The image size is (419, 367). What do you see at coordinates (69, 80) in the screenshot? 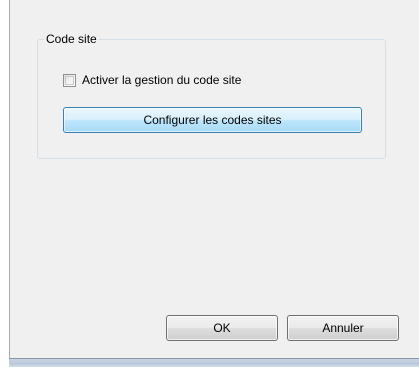
I see `enable-site-code-checkbox` at bounding box center [69, 80].